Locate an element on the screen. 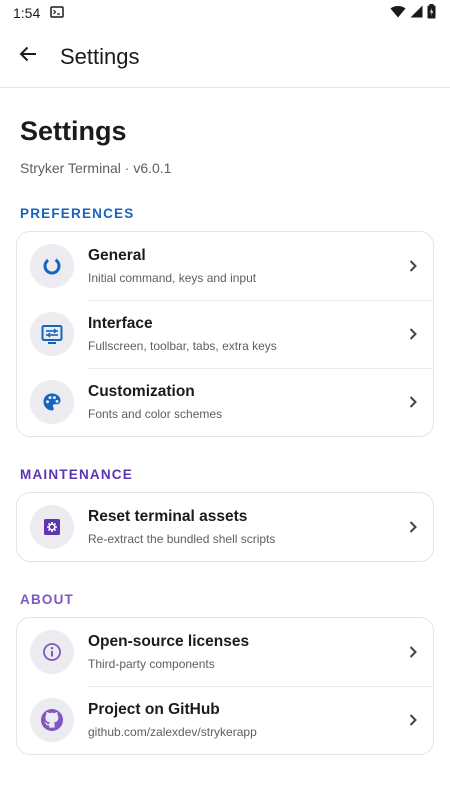 This screenshot has width=450, height=800. back-button is located at coordinates (28, 57).